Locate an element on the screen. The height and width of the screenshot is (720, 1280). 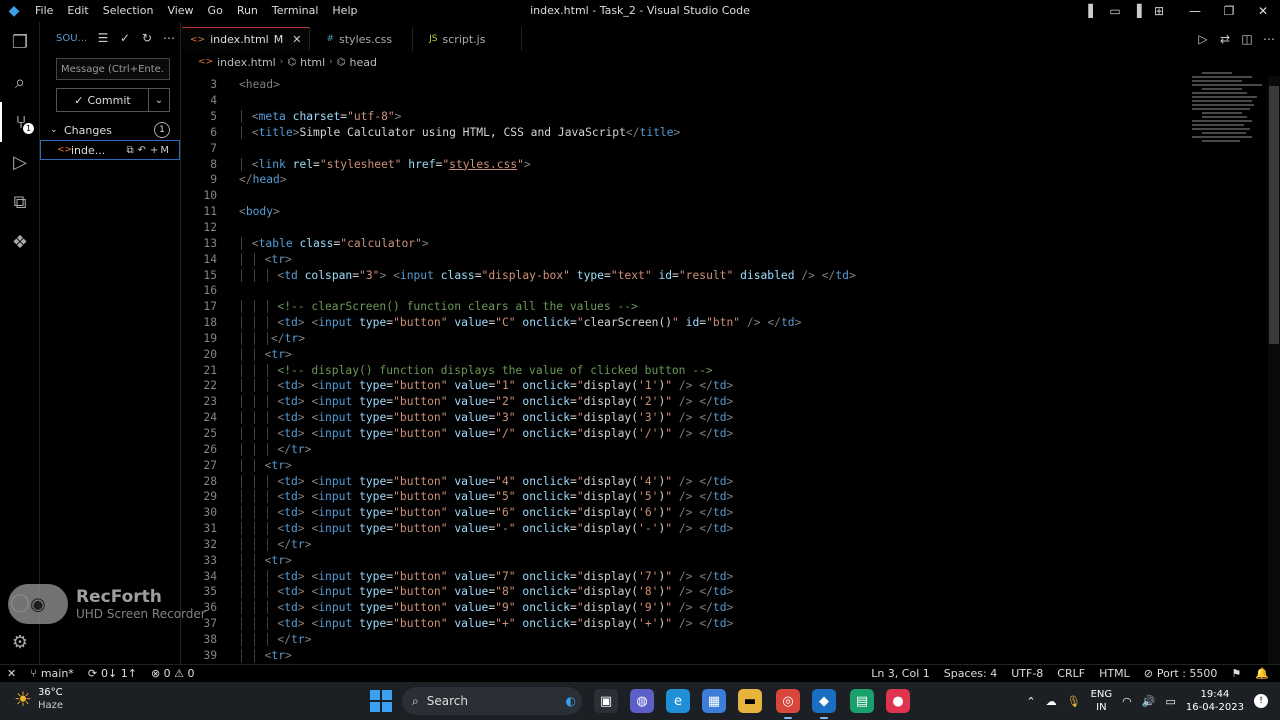
open-file-icon: ⧉ is located at coordinates (129, 150).